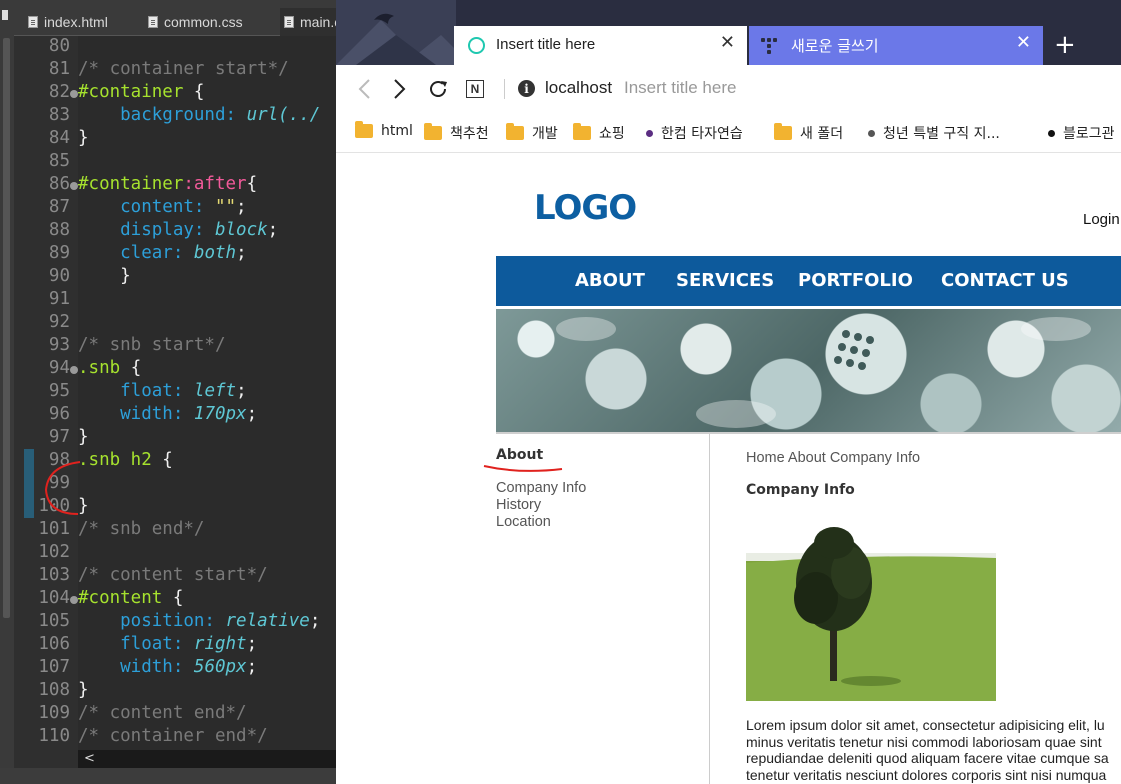 The width and height of the screenshot is (1121, 784). I want to click on code-line: width: 560px;, so click(167, 667).